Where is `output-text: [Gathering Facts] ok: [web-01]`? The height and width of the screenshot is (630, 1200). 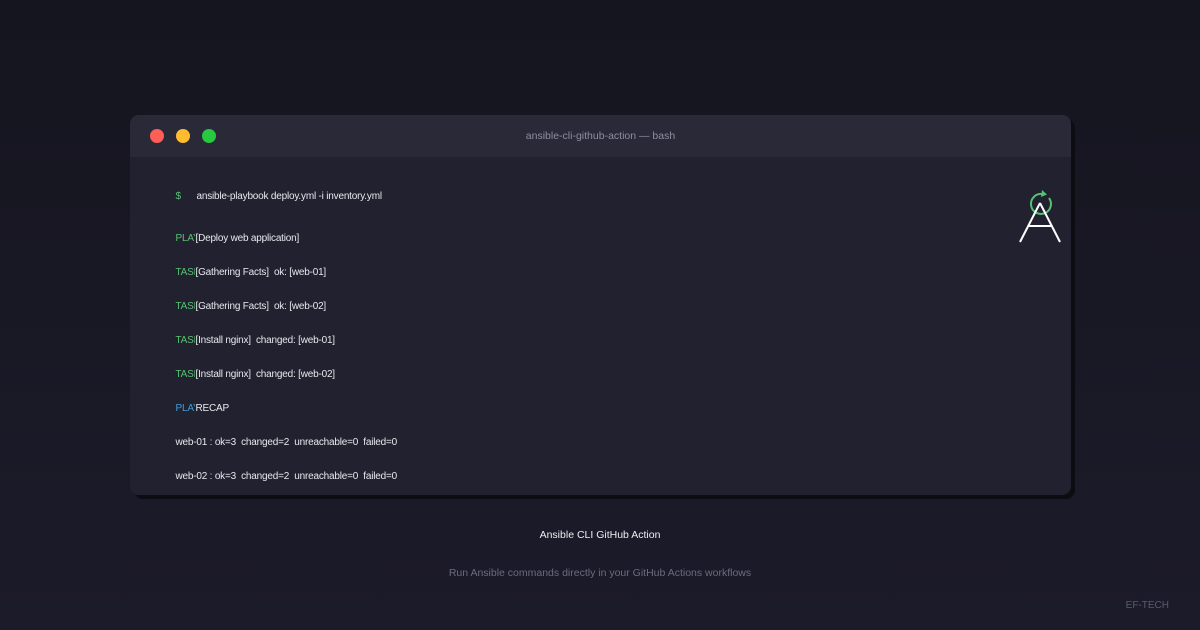 output-text: [Gathering Facts] ok: [web-01] is located at coordinates (261, 272).